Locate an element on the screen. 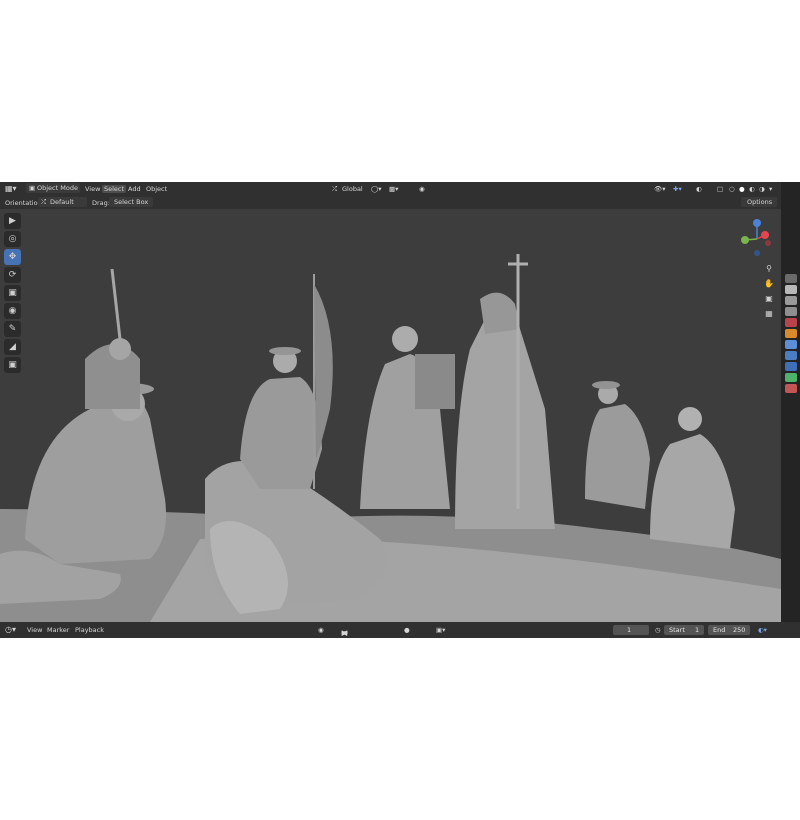 This screenshot has width=800, height=820. keying-set-icon: ▣▾ is located at coordinates (440, 630).